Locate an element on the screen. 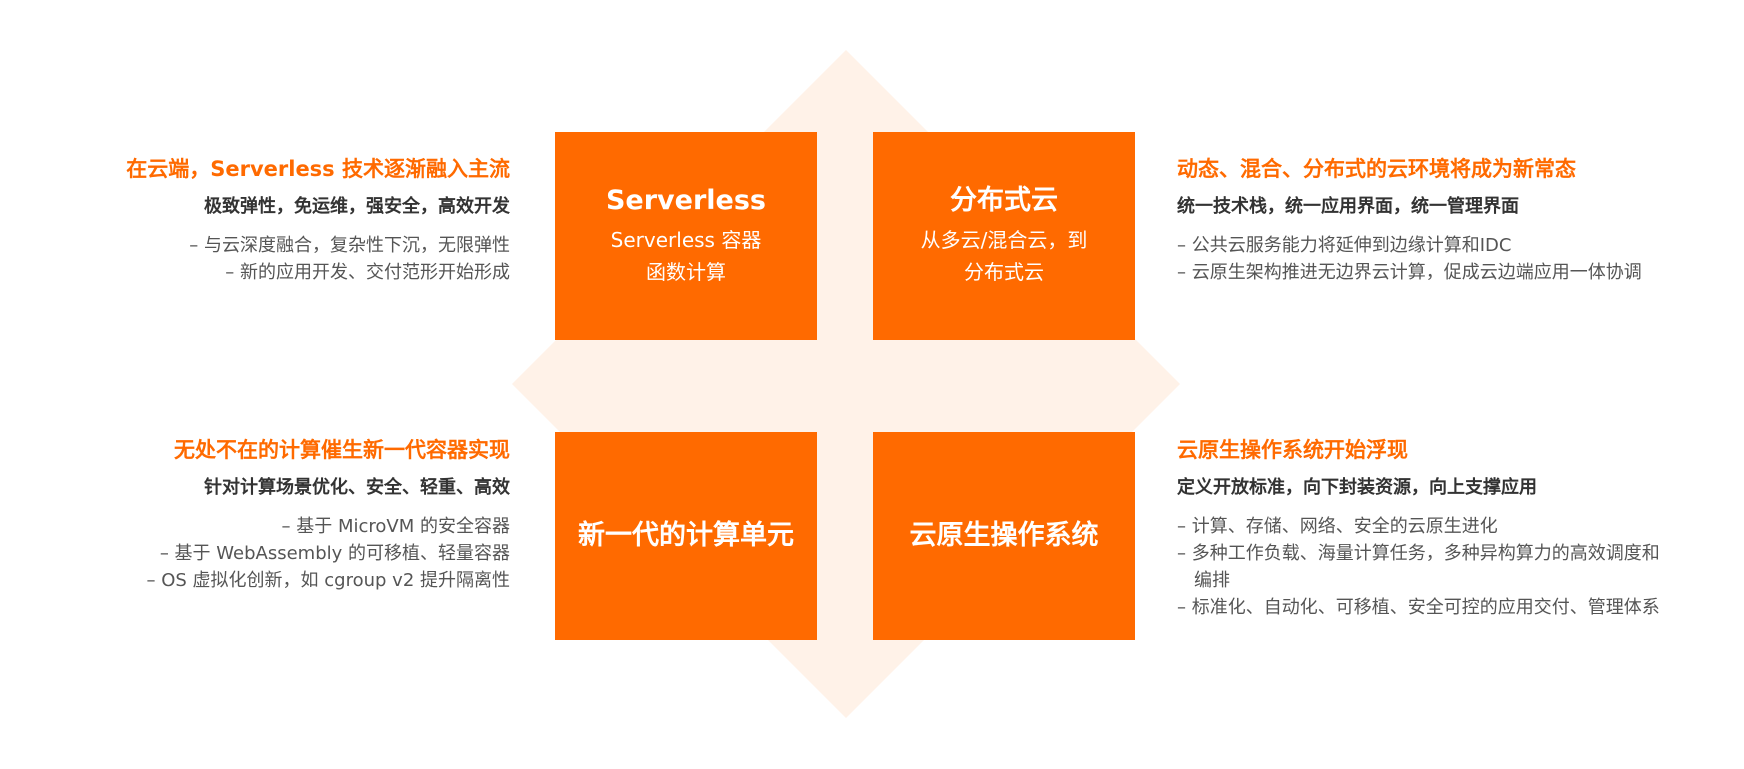 This screenshot has width=1744, height=769. box-serverless-subtitle: Serverless 容器 函数计算 is located at coordinates (686, 256).